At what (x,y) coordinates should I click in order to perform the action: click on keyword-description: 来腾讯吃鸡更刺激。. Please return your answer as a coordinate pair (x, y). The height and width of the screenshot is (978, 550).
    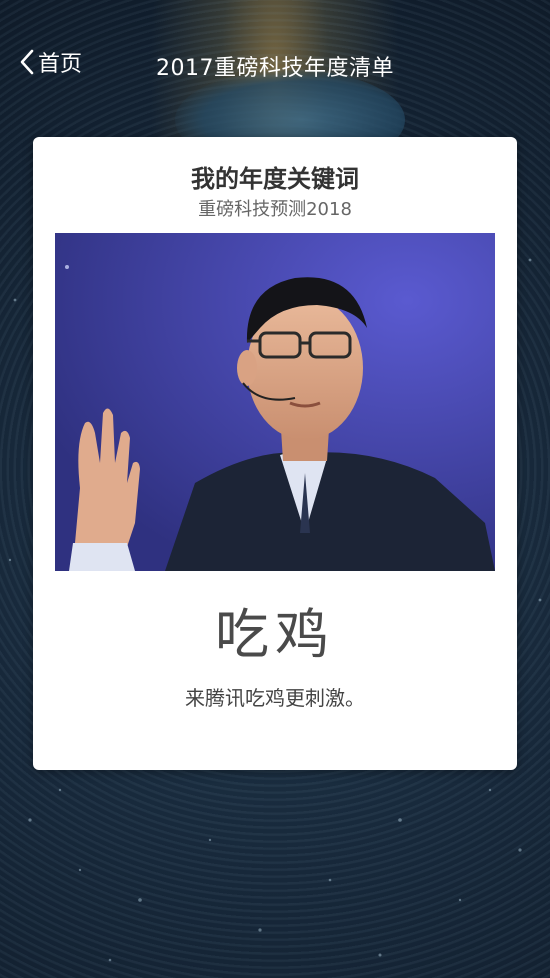
    Looking at the image, I should click on (275, 698).